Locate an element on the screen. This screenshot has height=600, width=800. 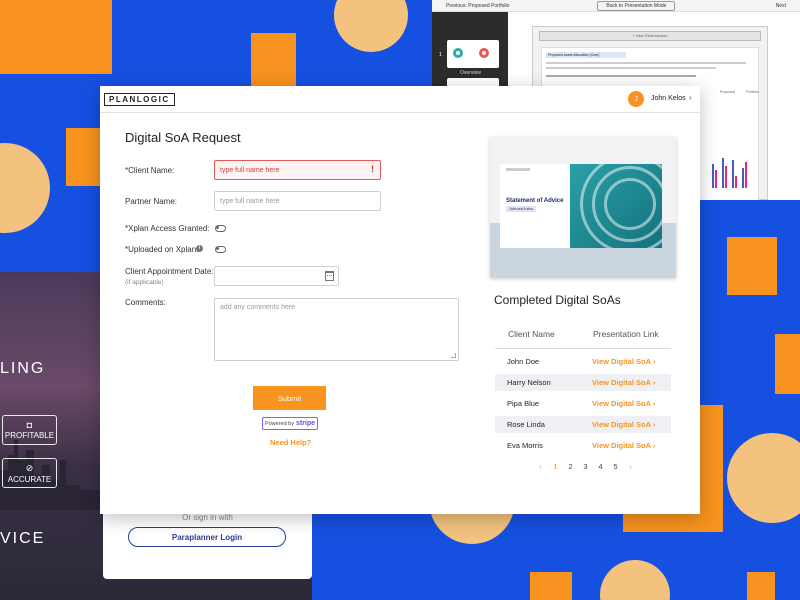
powered-by-text: Powered by is located at coordinates (279, 423).